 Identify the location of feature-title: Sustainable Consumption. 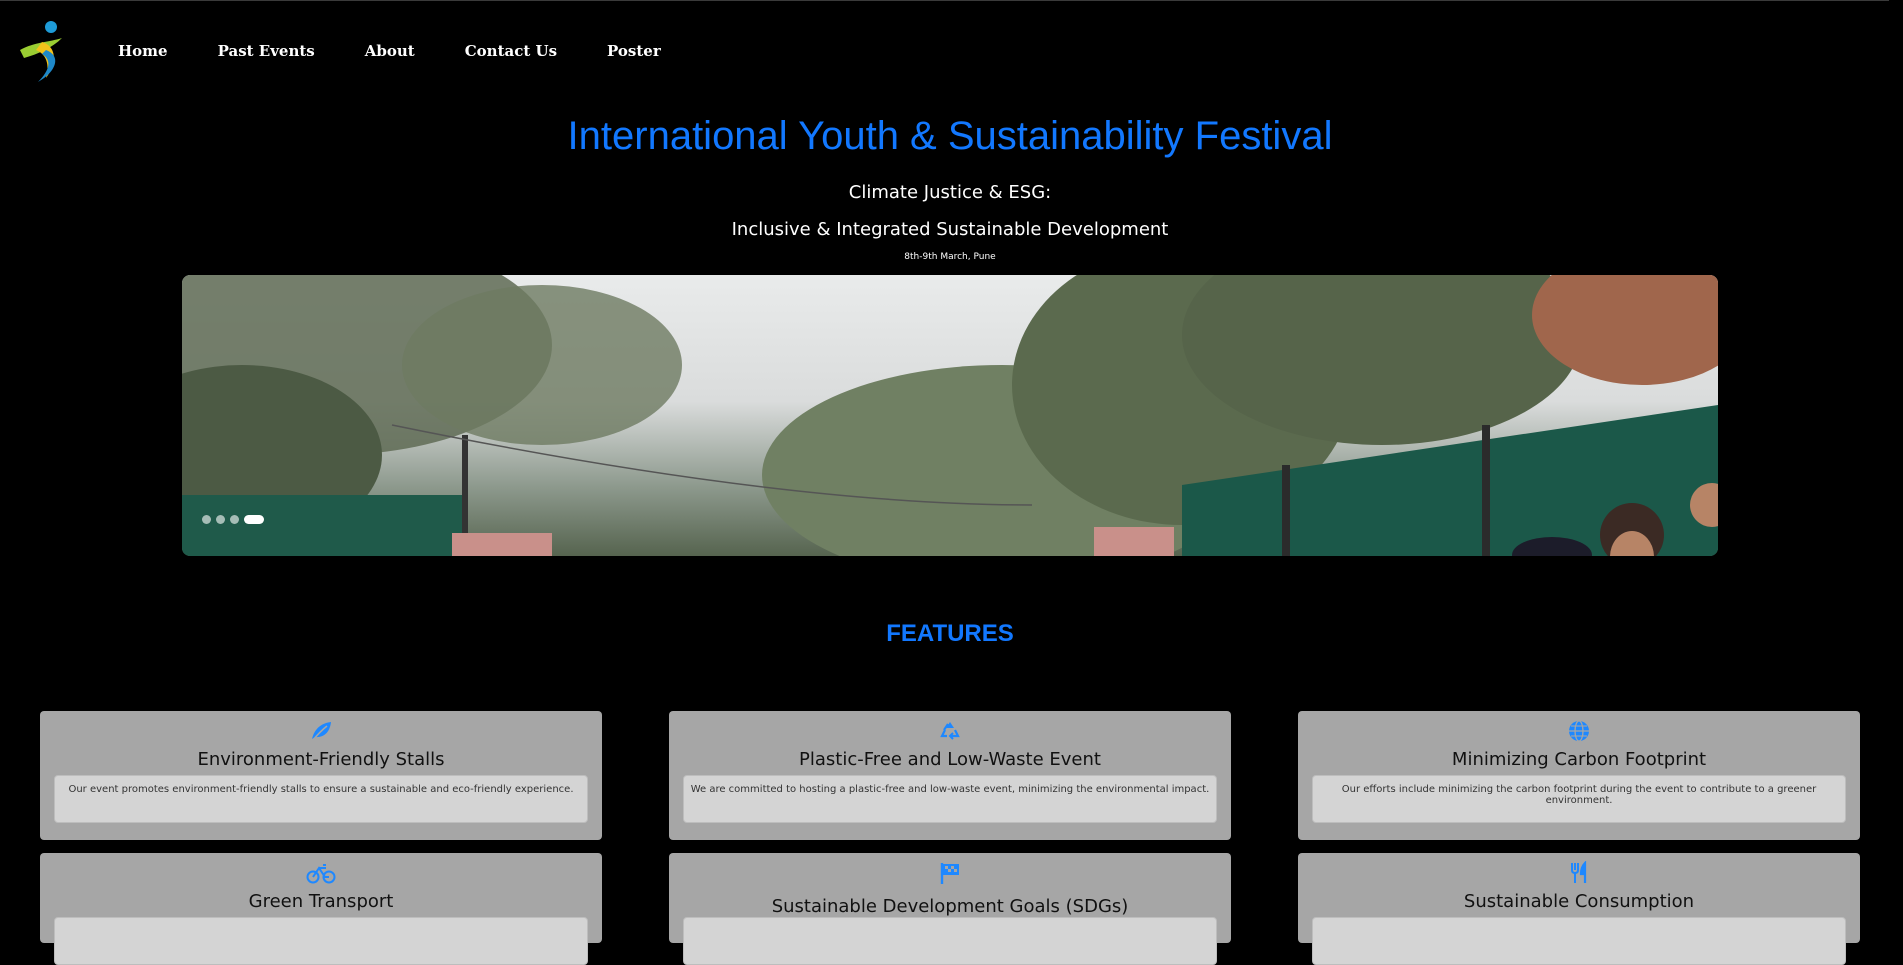
(1579, 901).